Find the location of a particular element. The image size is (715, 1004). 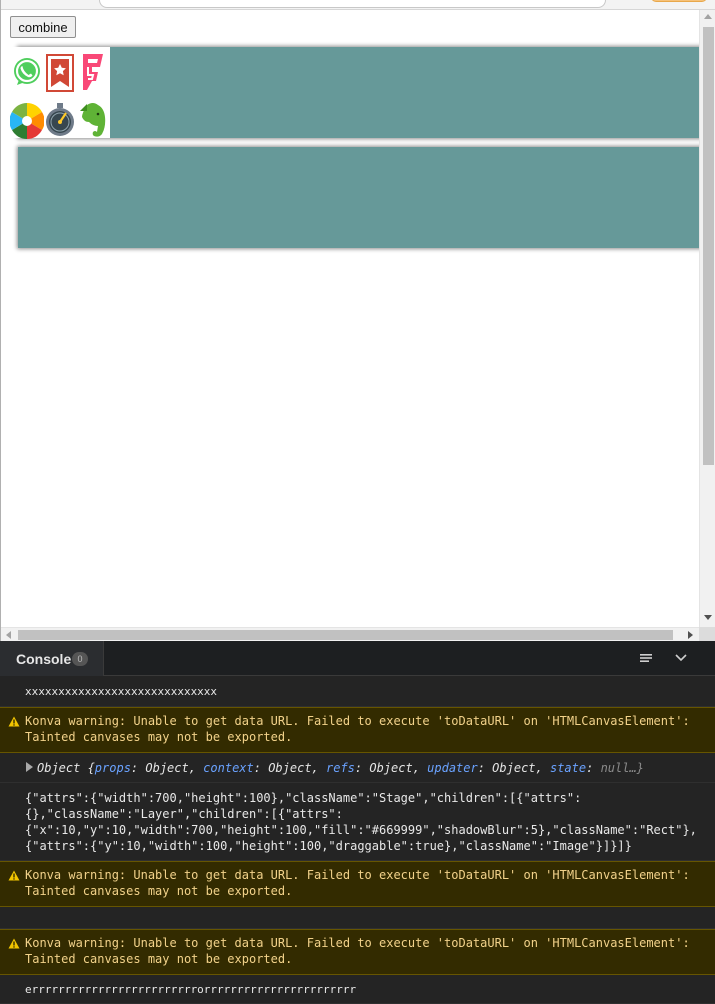

scroll-right-arrow-icon is located at coordinates (690, 635).